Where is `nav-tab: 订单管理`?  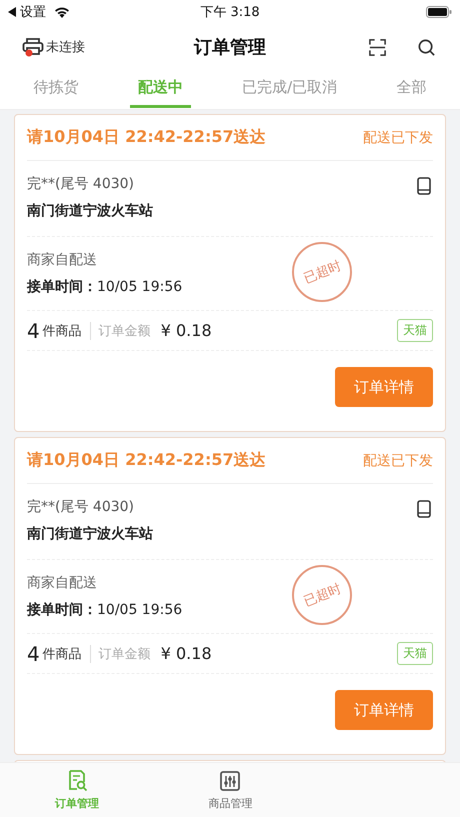
nav-tab: 订单管理 is located at coordinates (77, 790).